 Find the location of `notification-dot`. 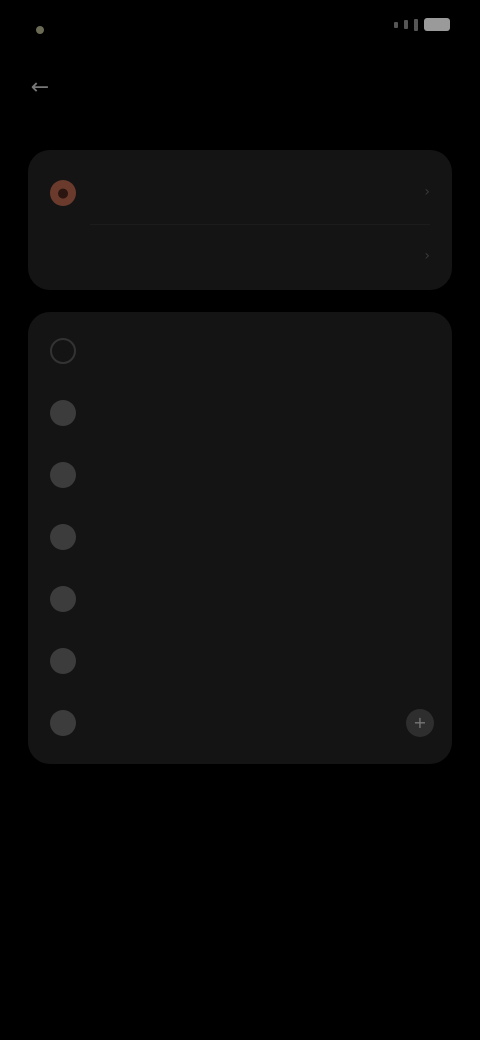

notification-dot is located at coordinates (40, 30).